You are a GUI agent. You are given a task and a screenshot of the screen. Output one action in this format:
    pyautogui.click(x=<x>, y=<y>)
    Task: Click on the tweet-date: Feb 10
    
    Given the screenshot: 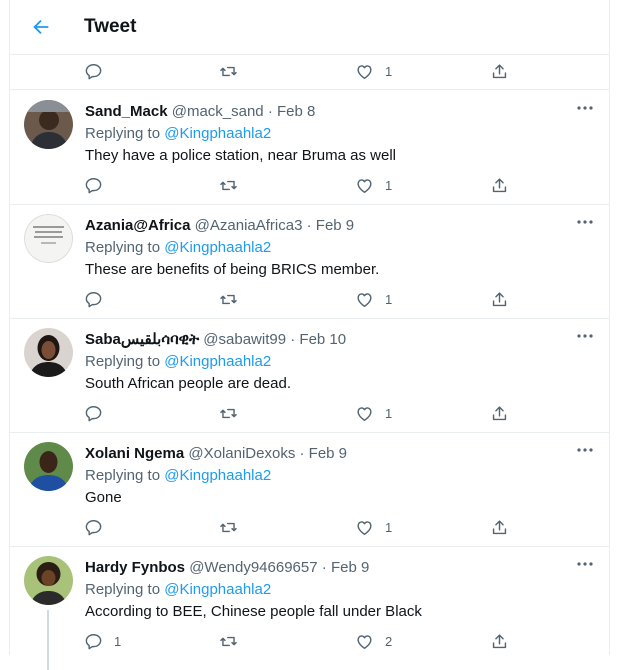 What is the action you would take?
    pyautogui.click(x=322, y=339)
    